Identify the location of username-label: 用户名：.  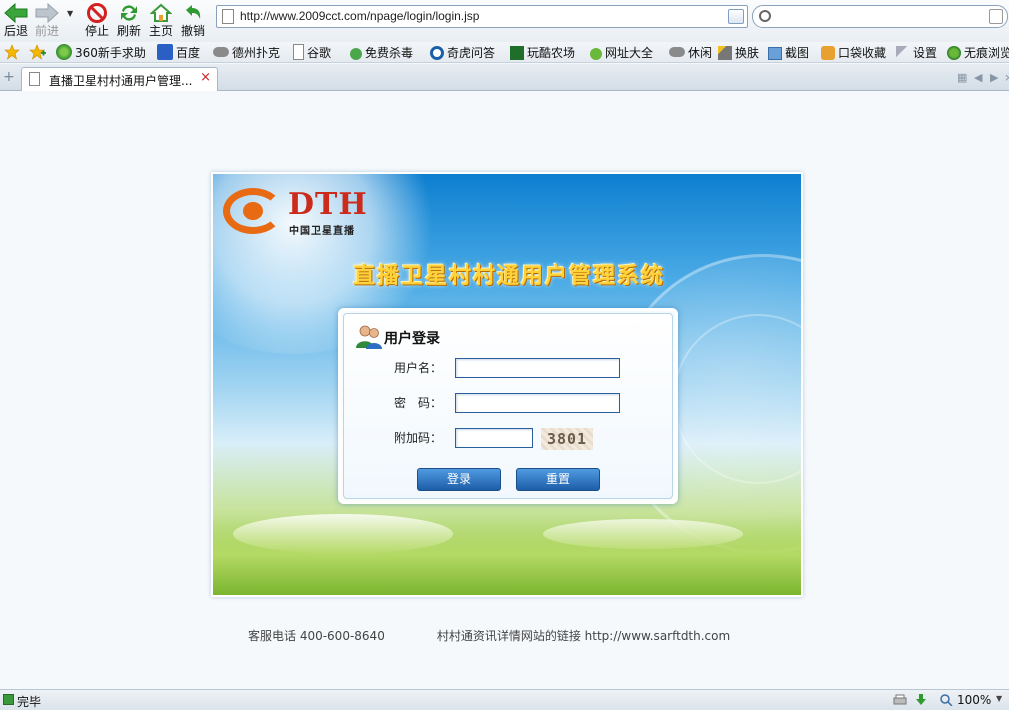
(418, 368).